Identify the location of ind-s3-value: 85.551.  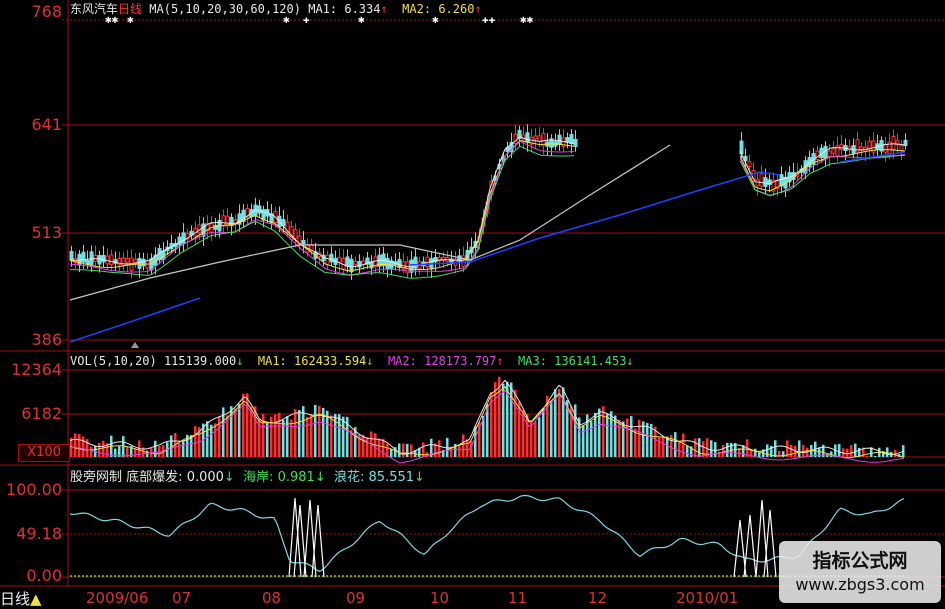
(391, 477).